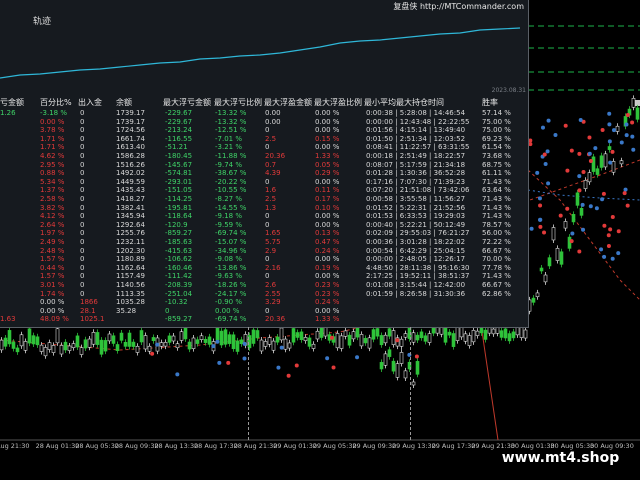 Image resolution: width=640 pixels, height=480 pixels. I want to click on table-cell: 1739.17, so click(130, 113).